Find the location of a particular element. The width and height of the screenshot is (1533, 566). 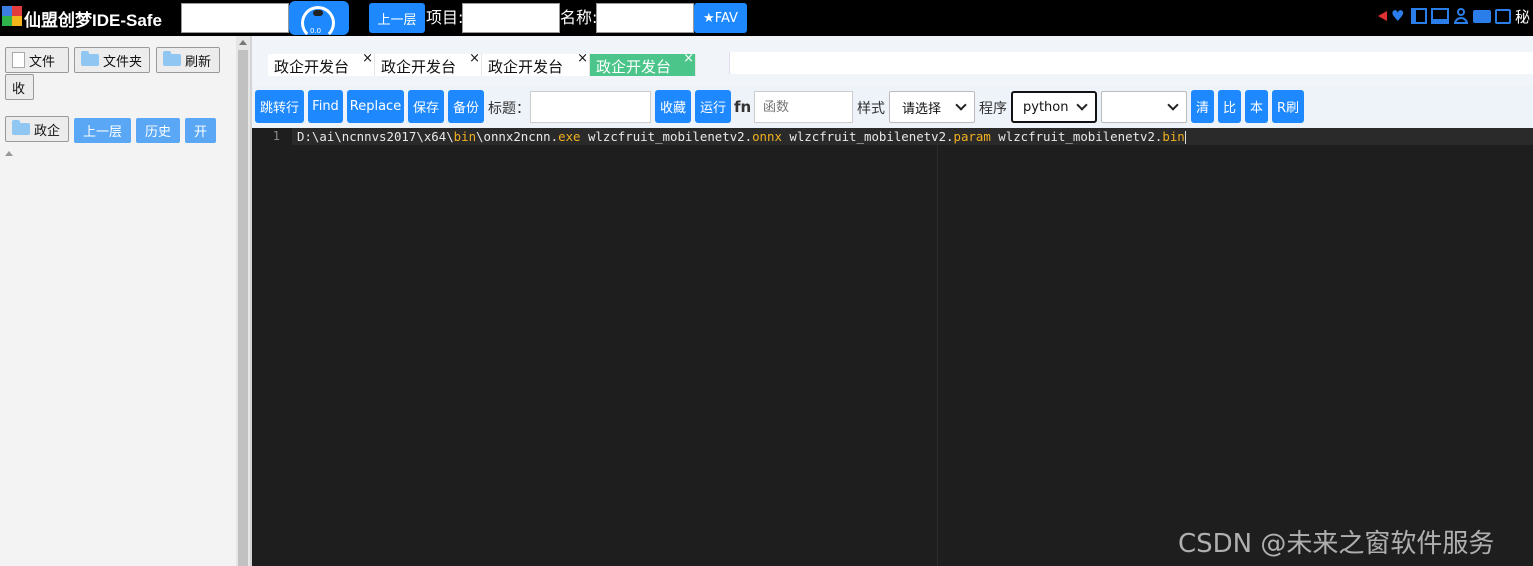

clear-button: 清 is located at coordinates (1202, 106).